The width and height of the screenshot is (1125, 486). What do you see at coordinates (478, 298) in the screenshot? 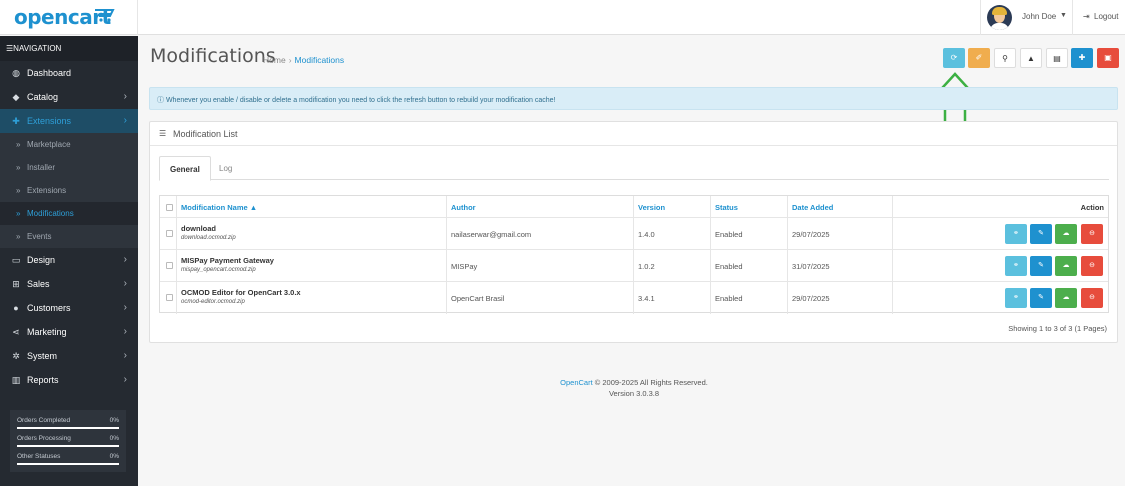
I see `author-cell: OpenCart Brasil` at bounding box center [478, 298].